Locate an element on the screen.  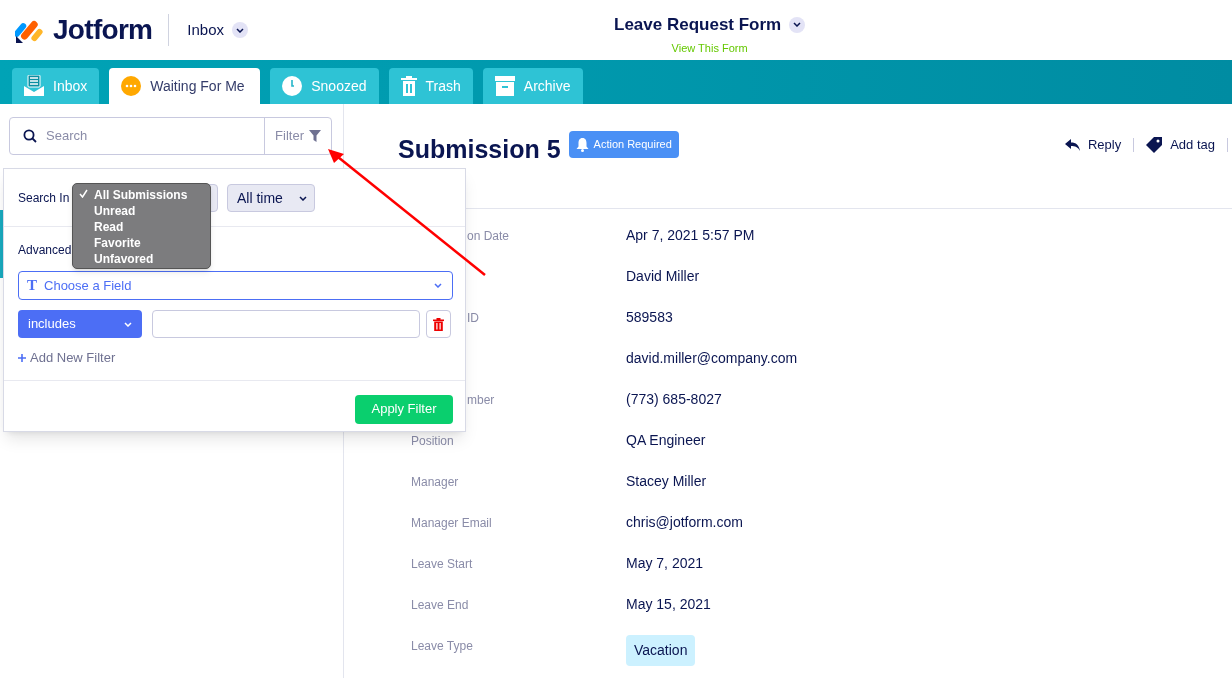
checkmark-icon is located at coordinates (83, 193).